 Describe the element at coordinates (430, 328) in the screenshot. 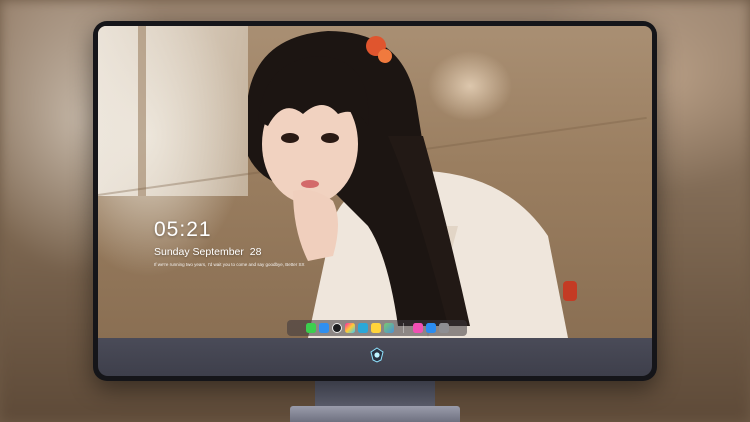

I see `appstore-icon` at that location.